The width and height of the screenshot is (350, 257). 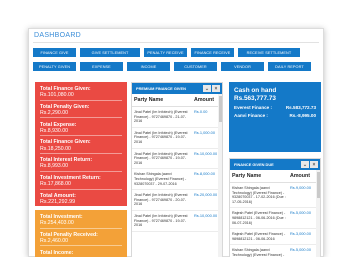 I want to click on stat-item: Total Amount: Rs.221,292.99, so click(x=81, y=200).